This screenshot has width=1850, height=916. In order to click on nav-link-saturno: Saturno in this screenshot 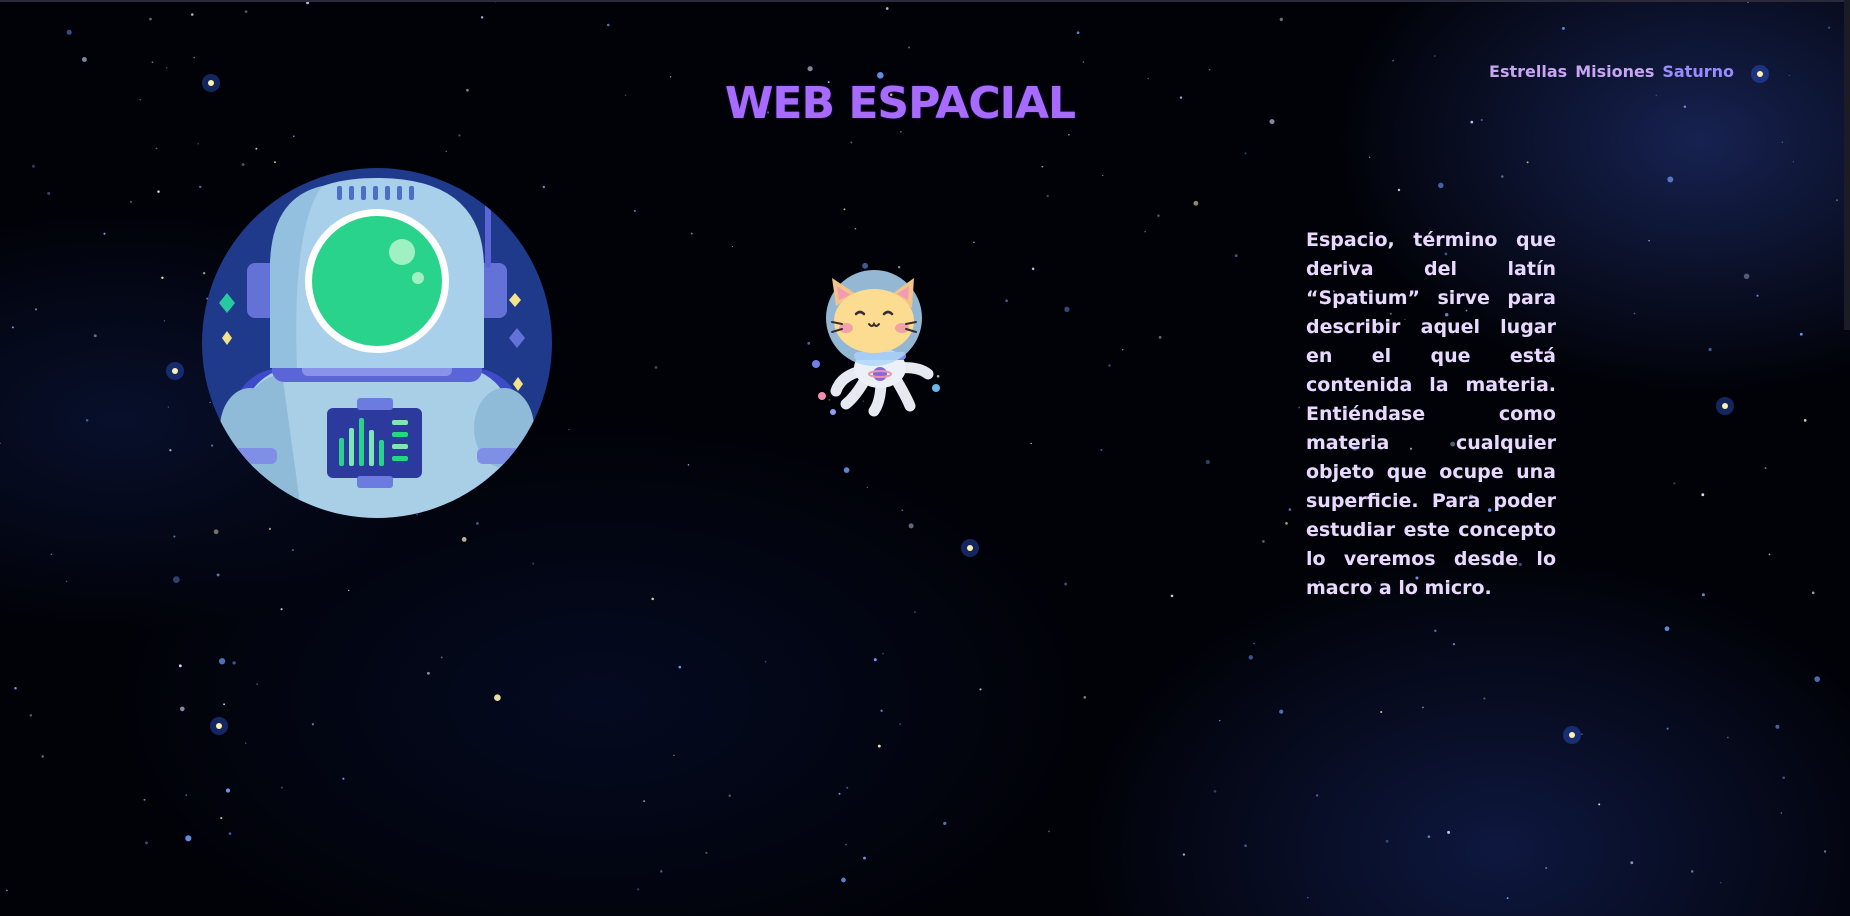, I will do `click(1698, 71)`.